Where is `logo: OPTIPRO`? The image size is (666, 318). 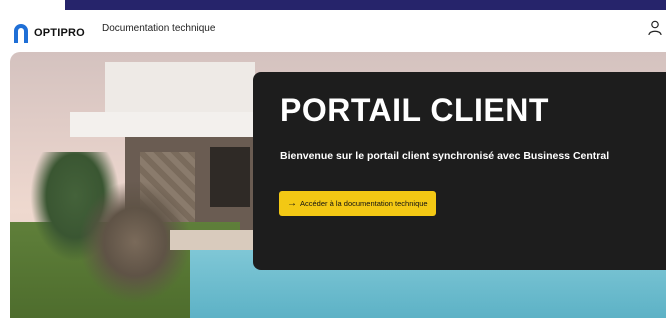
logo: OPTIPRO is located at coordinates (48, 33).